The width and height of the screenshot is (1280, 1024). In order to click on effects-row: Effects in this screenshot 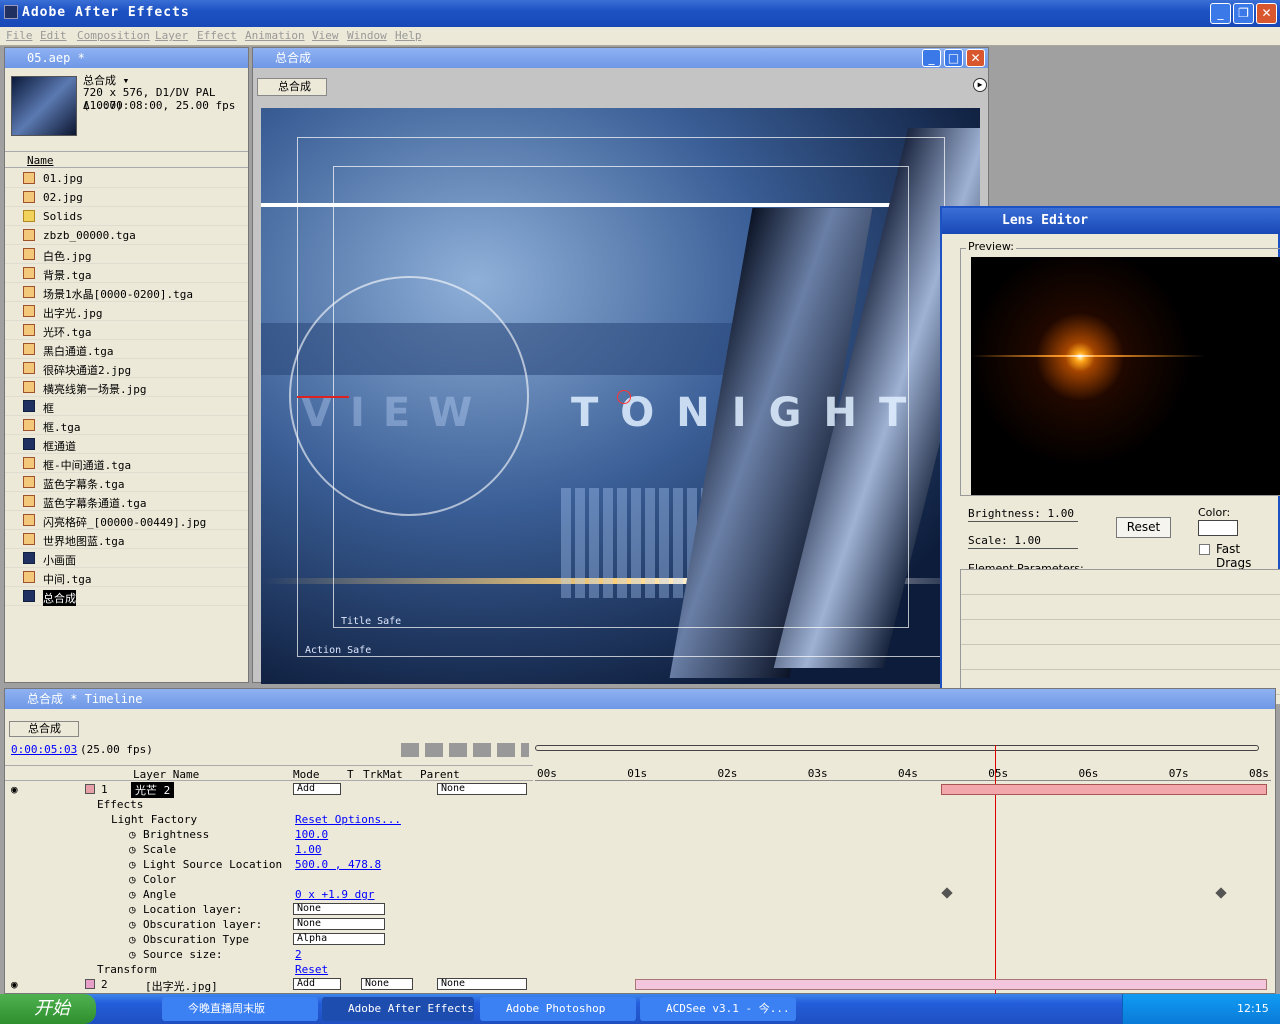, I will do `click(639, 804)`.